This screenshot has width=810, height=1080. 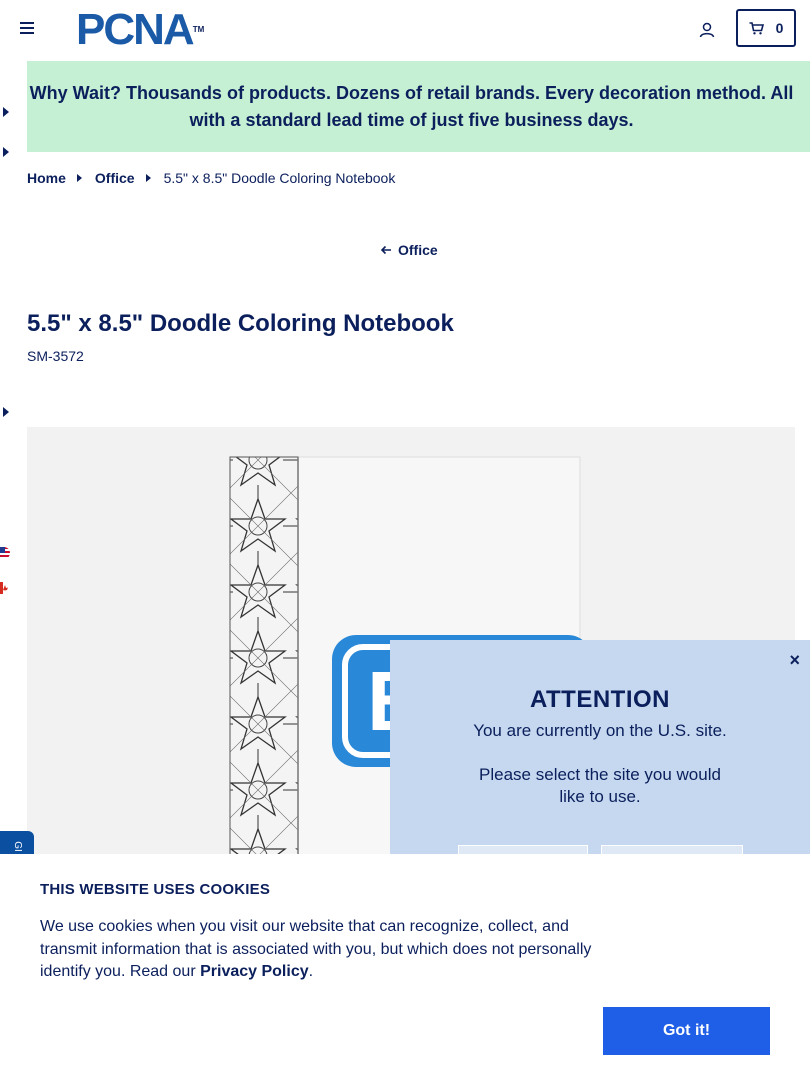 What do you see at coordinates (140, 30) in the screenshot?
I see `pcna-logo: PCNATM` at bounding box center [140, 30].